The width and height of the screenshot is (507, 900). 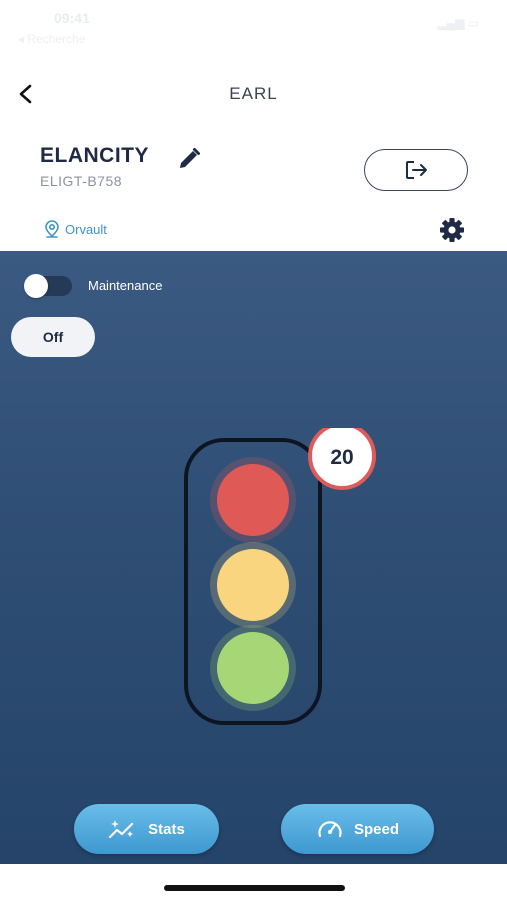 What do you see at coordinates (94, 155) in the screenshot?
I see `device-name: ELANCITY` at bounding box center [94, 155].